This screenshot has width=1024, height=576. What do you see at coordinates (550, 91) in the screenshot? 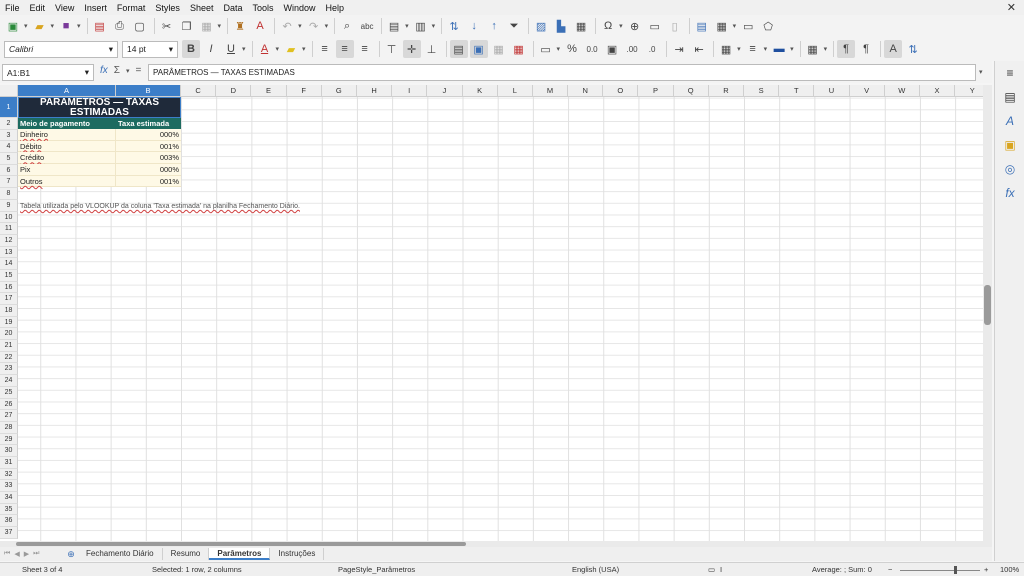
I see `column-header-m: M` at bounding box center [550, 91].